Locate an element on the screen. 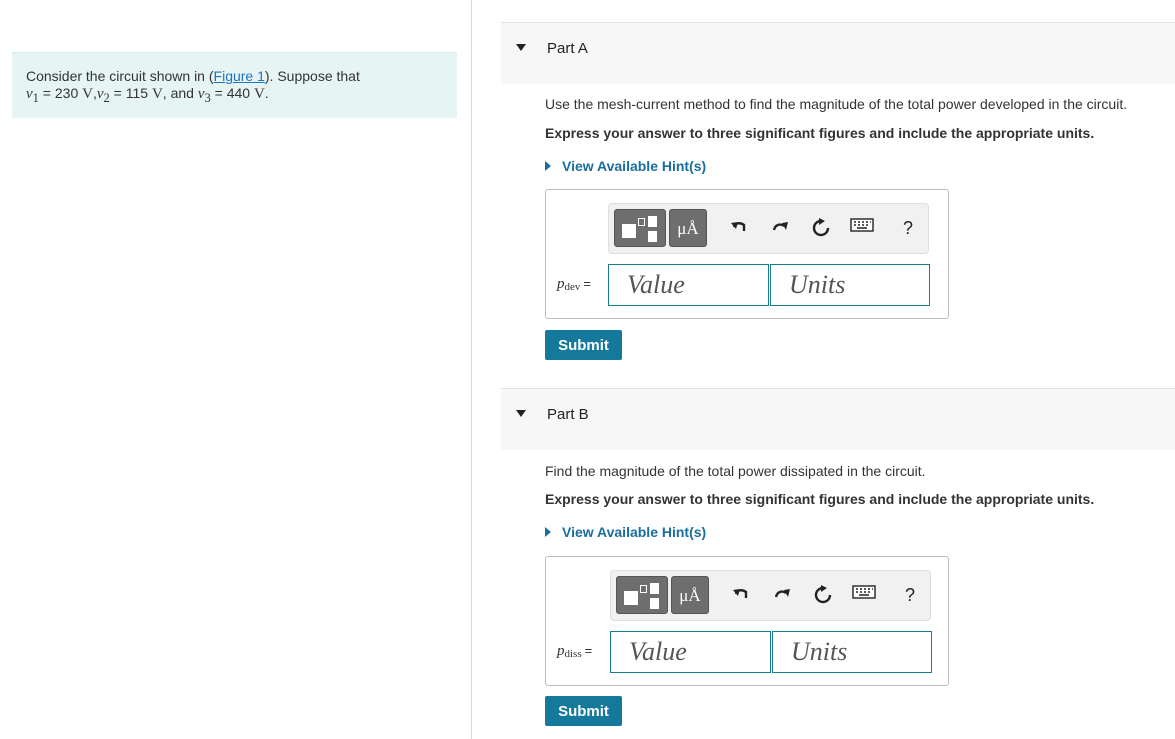 This screenshot has width=1175, height=739. part-a-header: Part A is located at coordinates (838, 53).